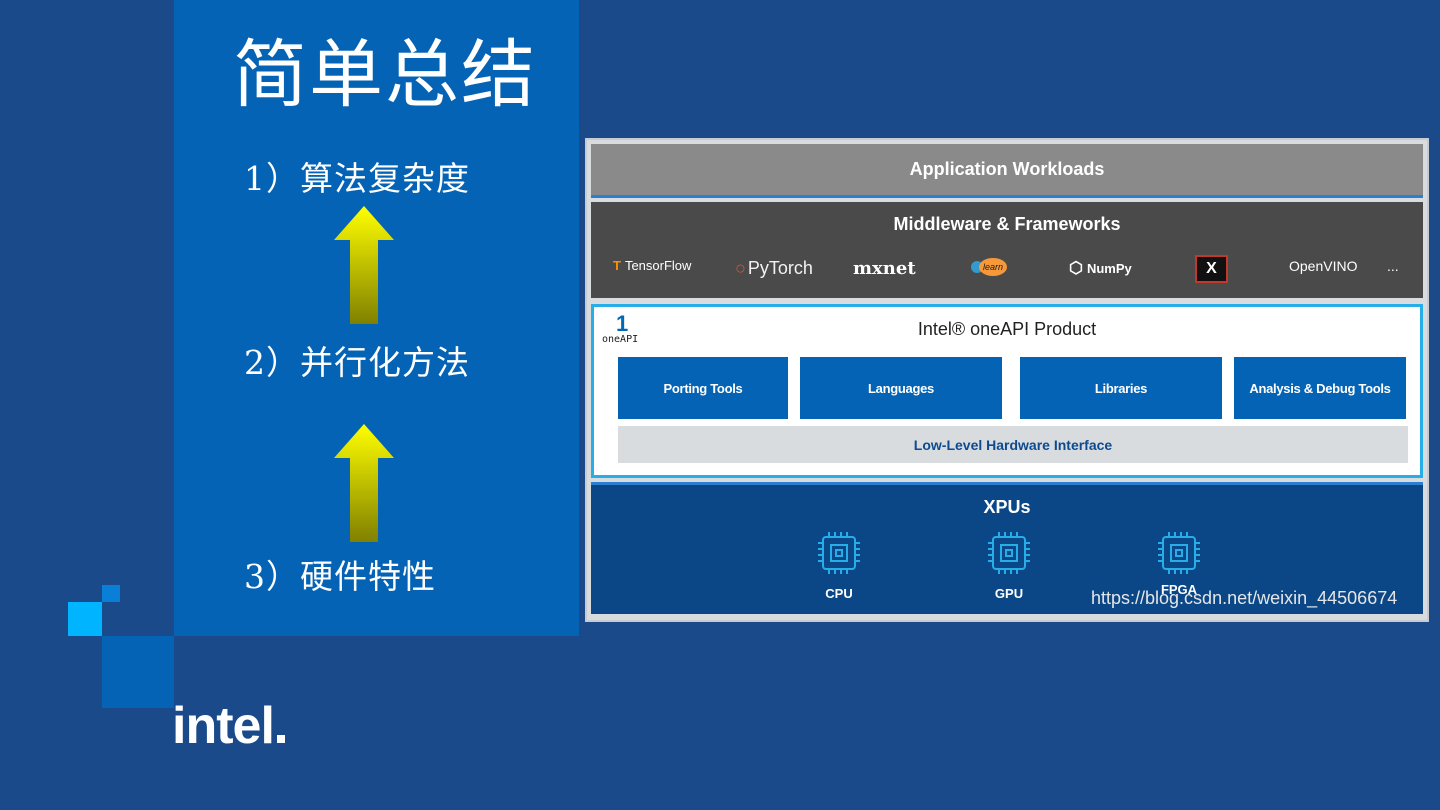  What do you see at coordinates (1179, 553) in the screenshot?
I see `fpga-chip-icon` at bounding box center [1179, 553].